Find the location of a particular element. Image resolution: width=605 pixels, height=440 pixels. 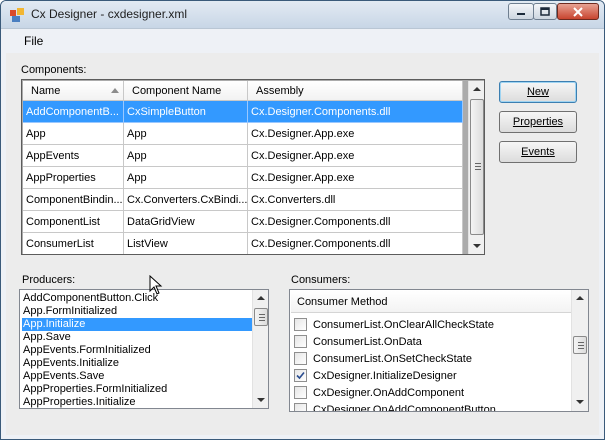

list-item: AppEvents.Save is located at coordinates (137, 376).